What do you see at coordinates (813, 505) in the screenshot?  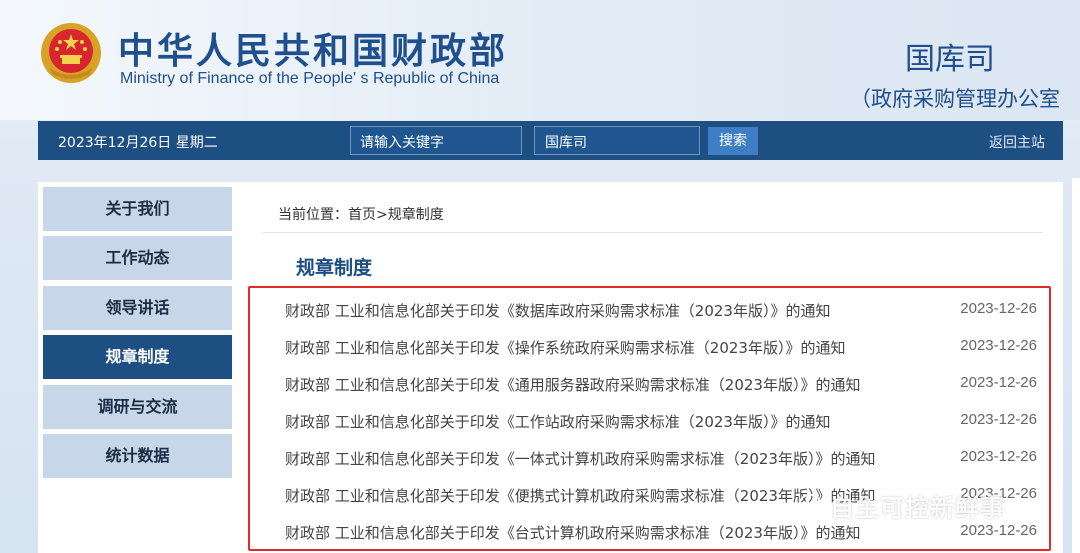 I see `wechat-icon` at bounding box center [813, 505].